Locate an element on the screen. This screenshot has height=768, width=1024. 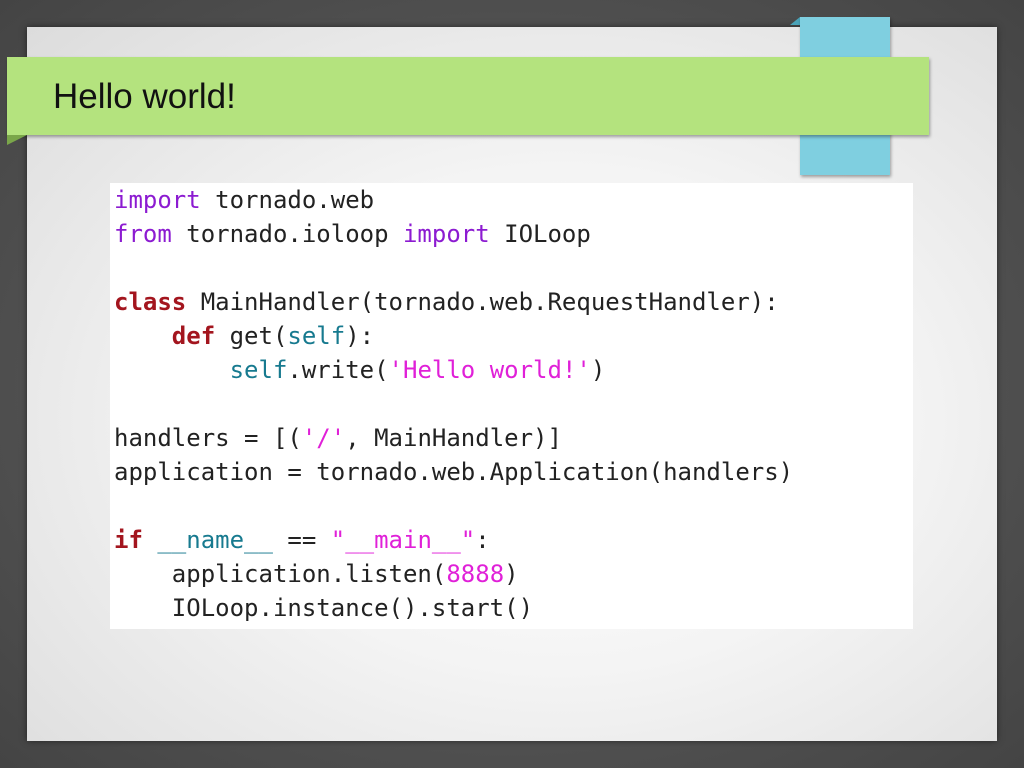
code-line: if __name__ == "__main__": is located at coordinates (453, 540).